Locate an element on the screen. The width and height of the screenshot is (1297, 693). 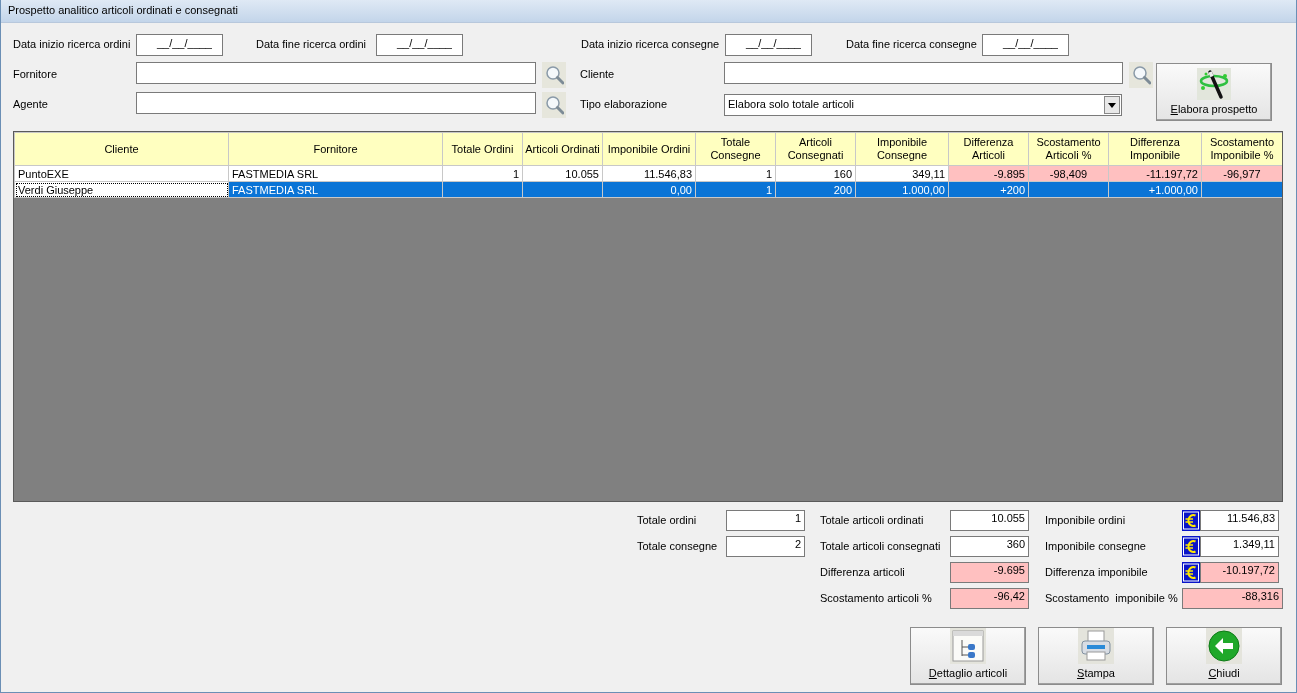
detail-button: Dettaglio articoli is located at coordinates (968, 656).